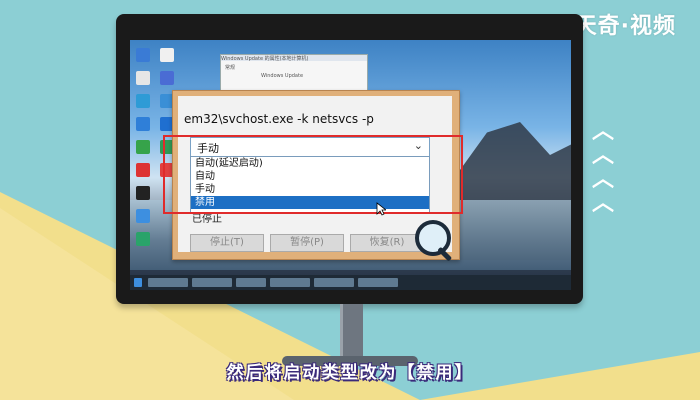 The height and width of the screenshot is (400, 700). Describe the element at coordinates (230, 68) in the screenshot. I see `background-window-line: 常规` at that location.